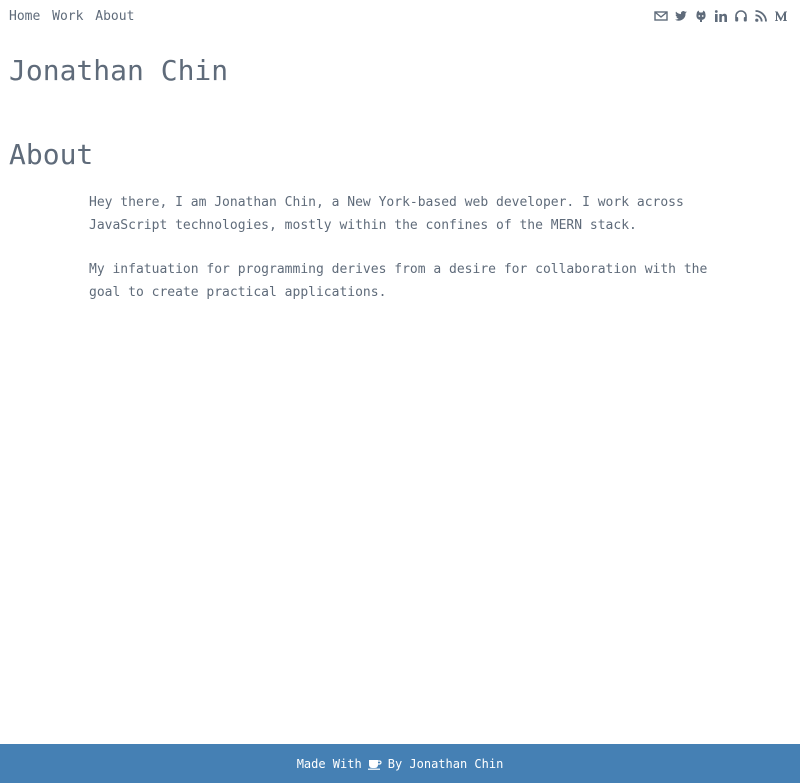 The image size is (800, 783). What do you see at coordinates (119, 70) in the screenshot?
I see `site-title: Jonathan Chin` at bounding box center [119, 70].